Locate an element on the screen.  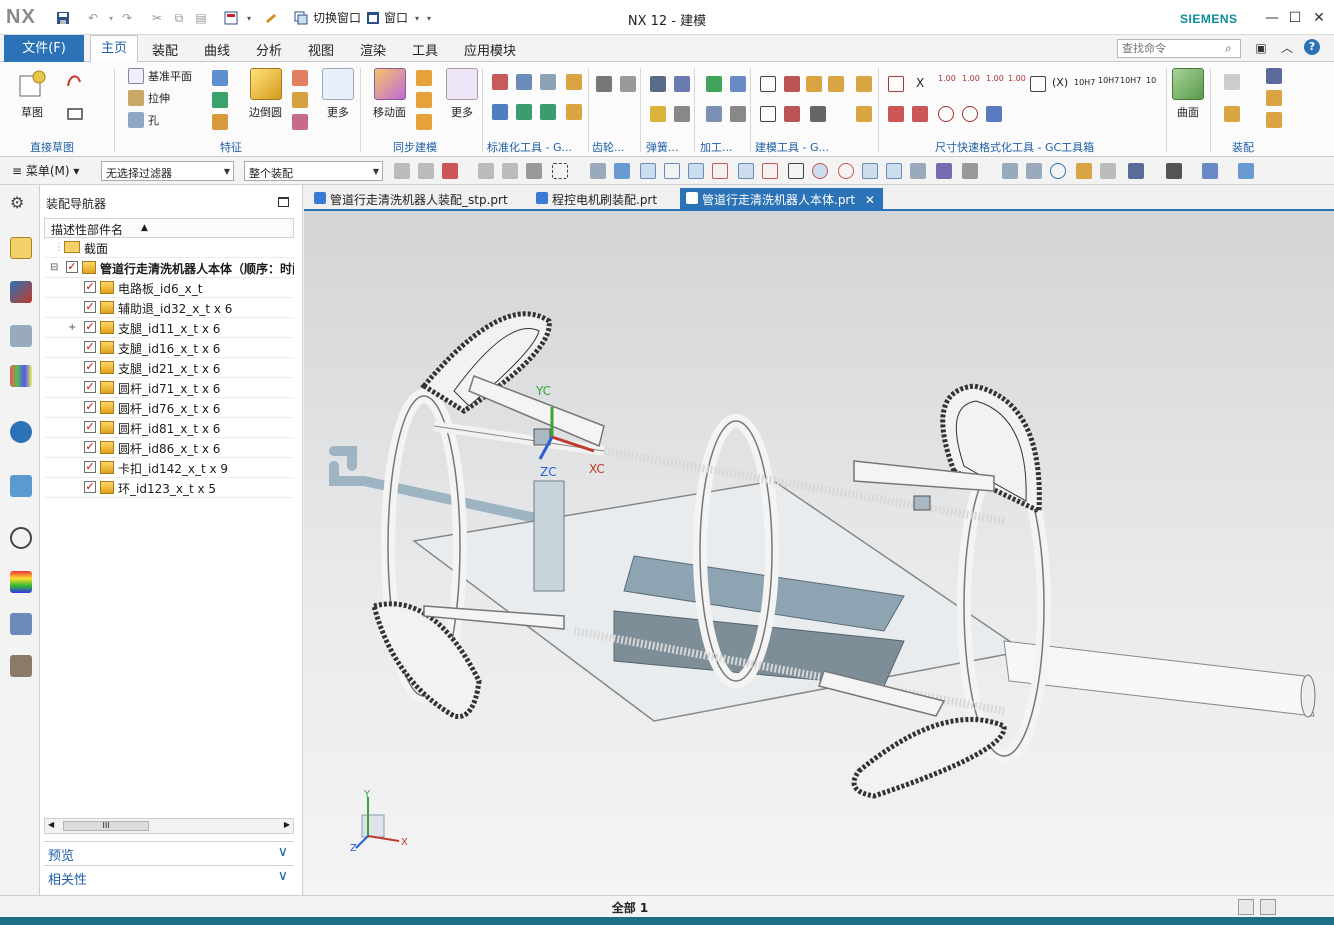
info-icon is located at coordinates (21, 432).